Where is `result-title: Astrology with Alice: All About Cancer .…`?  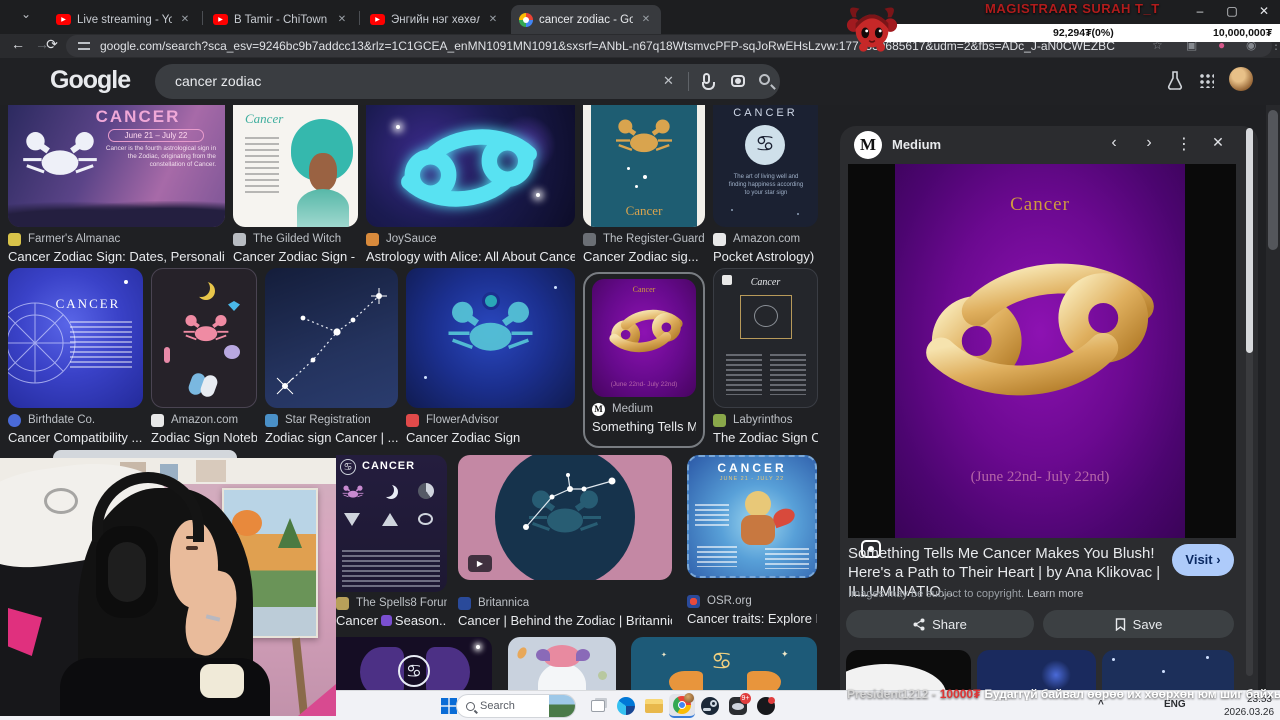 result-title: Astrology with Alice: All About Cancer .… is located at coordinates (470, 256).